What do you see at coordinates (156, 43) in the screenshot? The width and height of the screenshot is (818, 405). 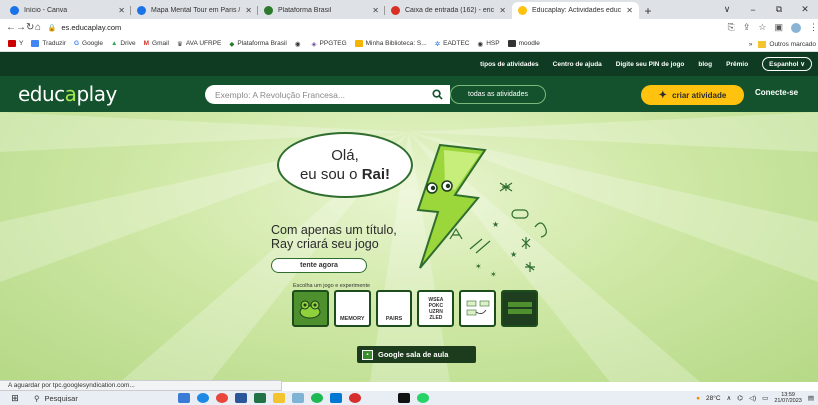 I see `bookmark-gmail: M Gmail` at bounding box center [156, 43].